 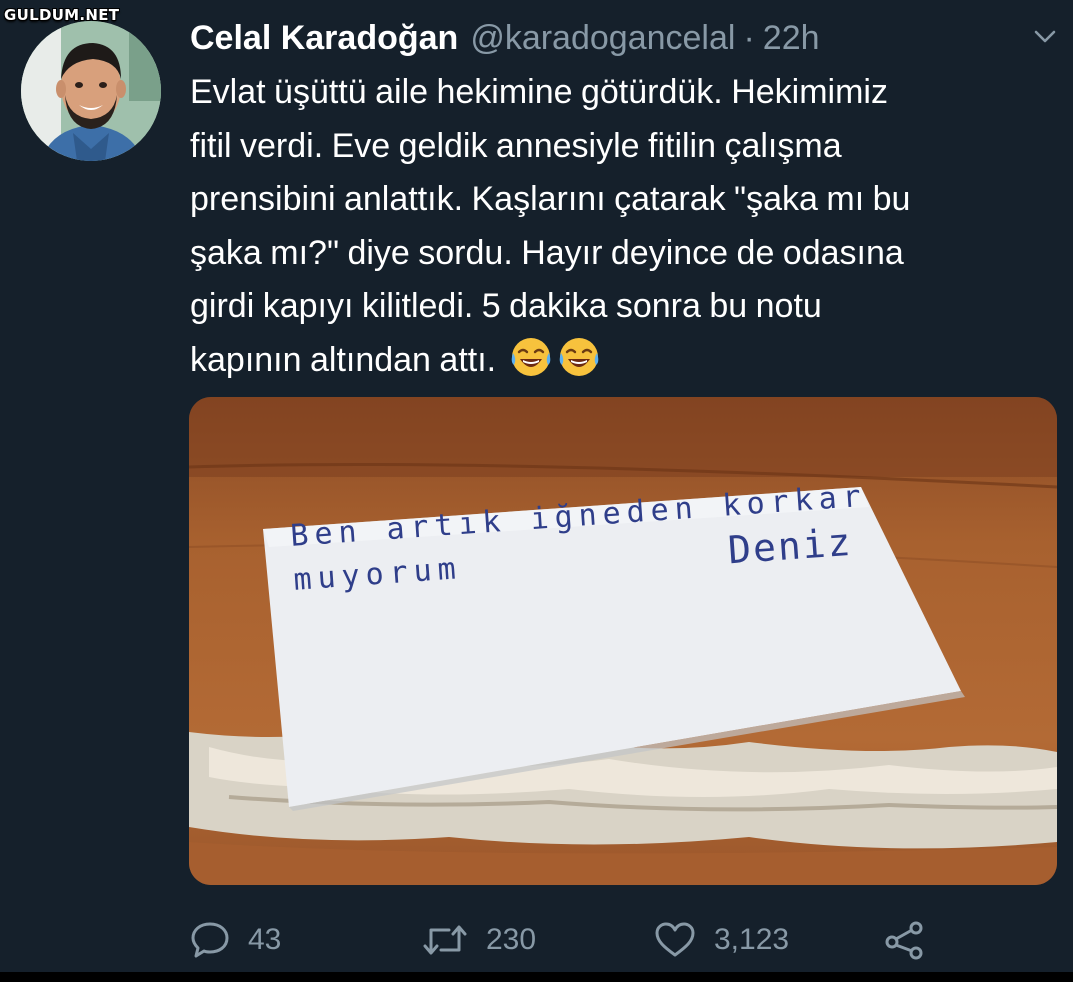 What do you see at coordinates (675, 939) in the screenshot?
I see `like-icon` at bounding box center [675, 939].